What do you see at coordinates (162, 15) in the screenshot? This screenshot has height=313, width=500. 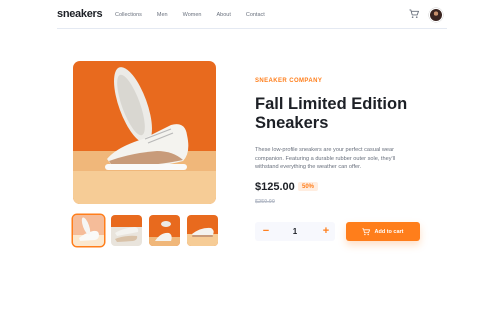 I see `nav-men: Men` at bounding box center [162, 15].